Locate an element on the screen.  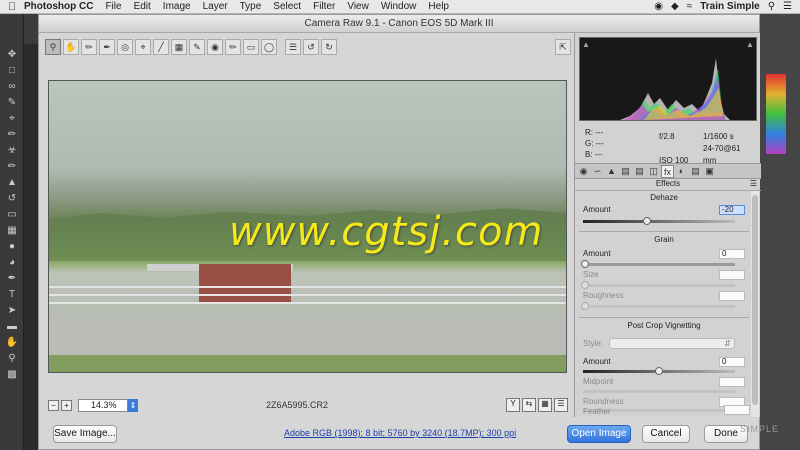
pen-tool-icon: ✒ is located at coordinates (12, 279).